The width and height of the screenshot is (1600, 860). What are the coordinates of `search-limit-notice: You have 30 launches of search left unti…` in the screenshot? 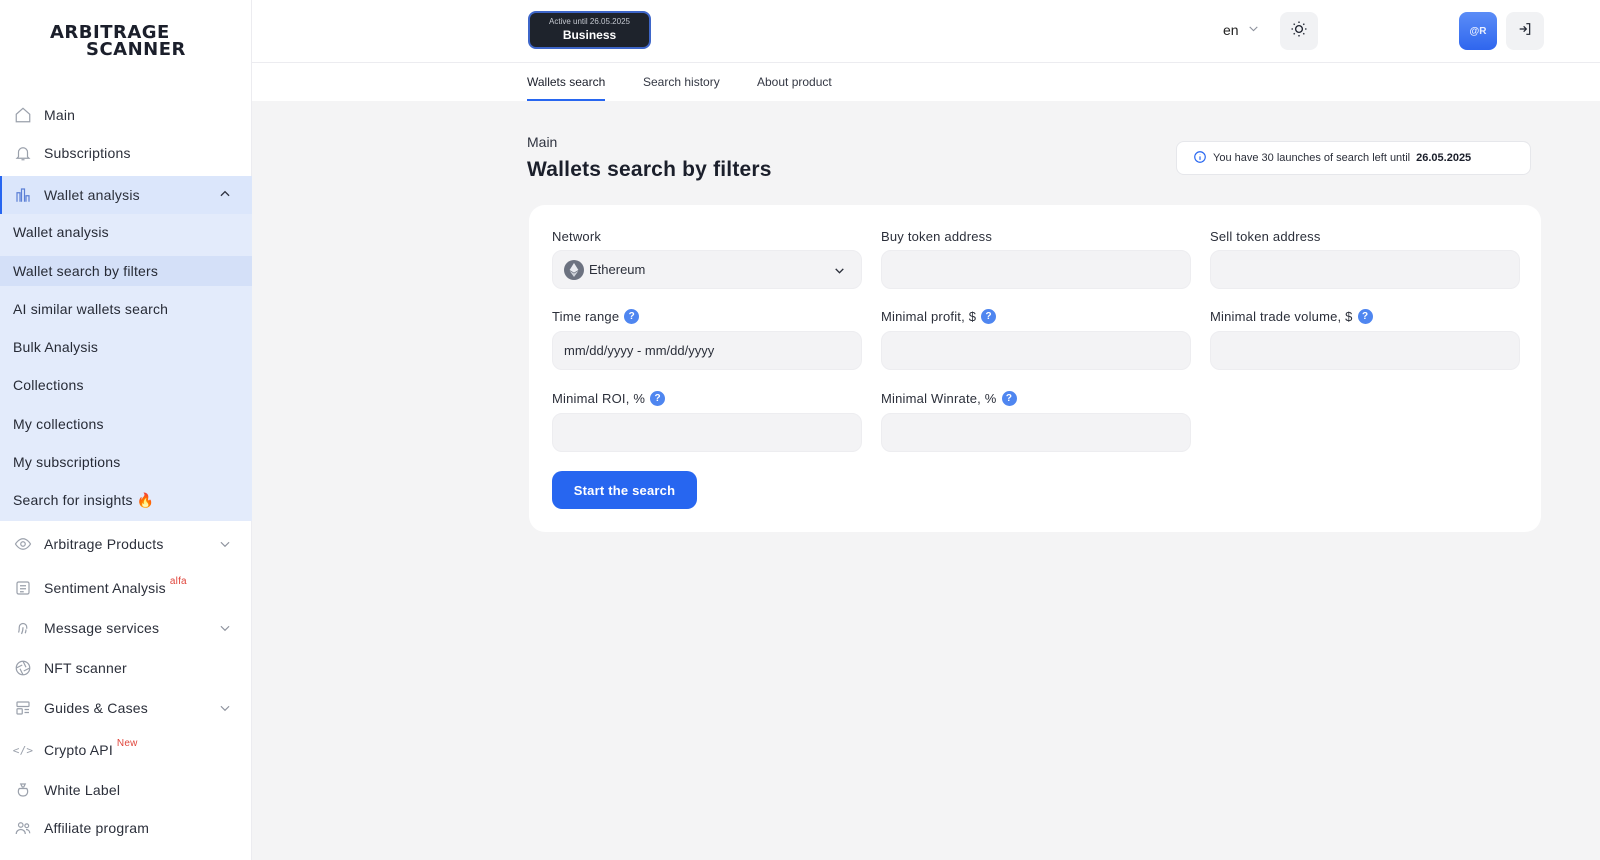 It's located at (1353, 158).